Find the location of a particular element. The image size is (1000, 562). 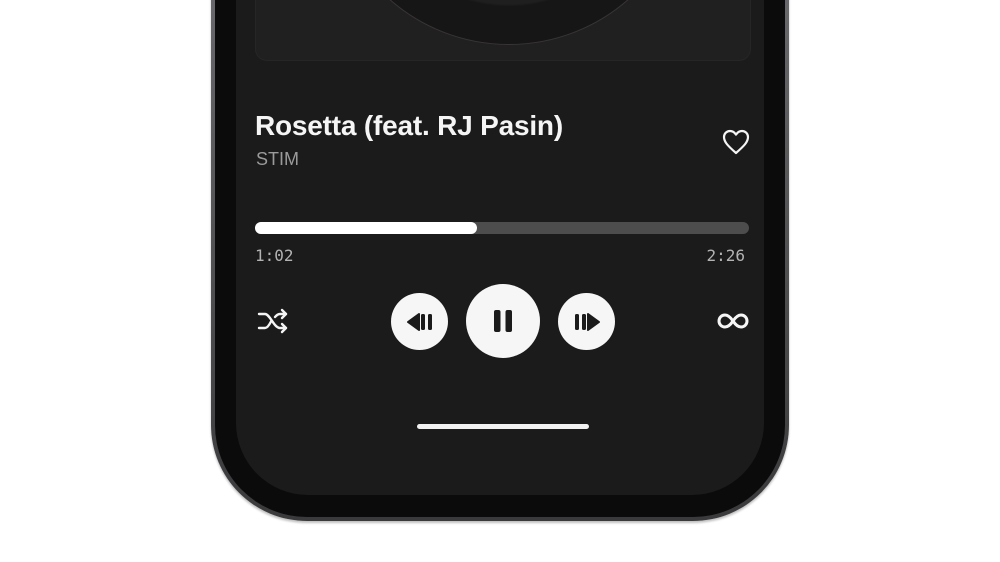

progress-fill is located at coordinates (366, 228).